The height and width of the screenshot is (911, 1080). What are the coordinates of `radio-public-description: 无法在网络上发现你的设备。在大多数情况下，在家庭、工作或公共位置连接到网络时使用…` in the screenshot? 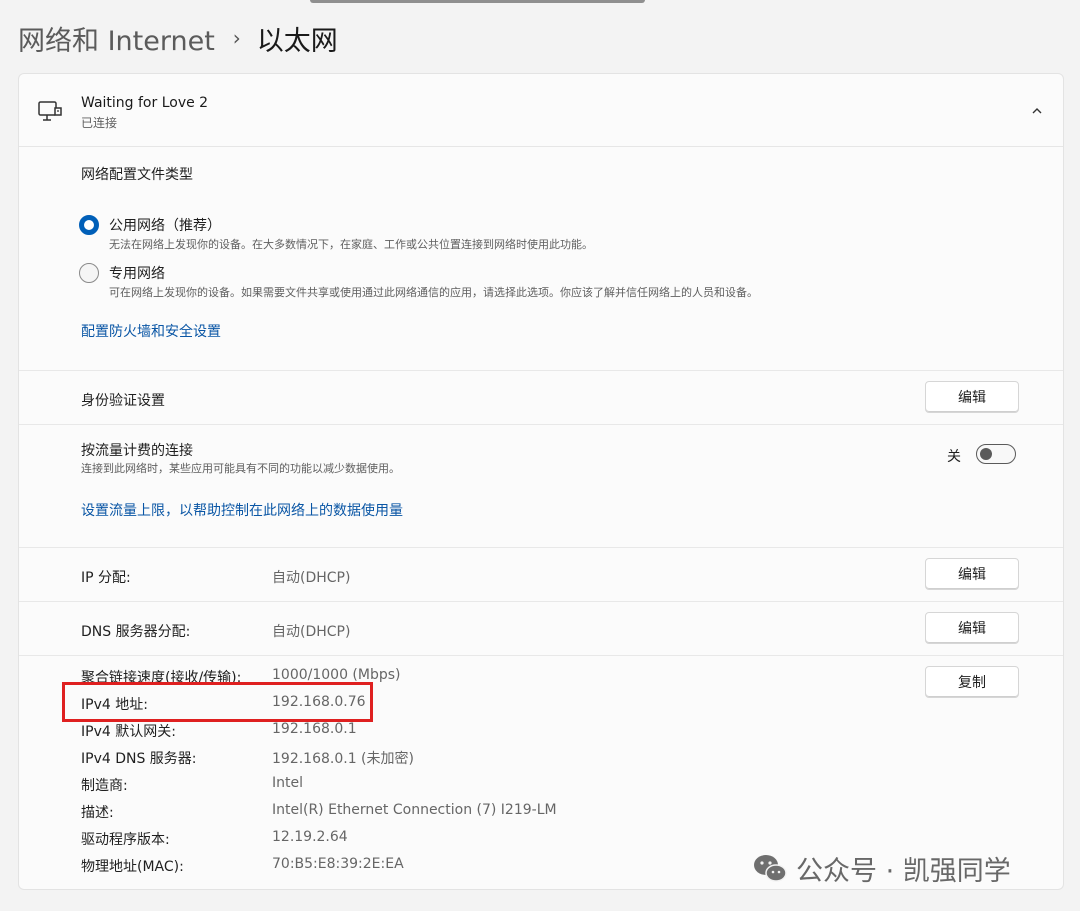 It's located at (351, 244).